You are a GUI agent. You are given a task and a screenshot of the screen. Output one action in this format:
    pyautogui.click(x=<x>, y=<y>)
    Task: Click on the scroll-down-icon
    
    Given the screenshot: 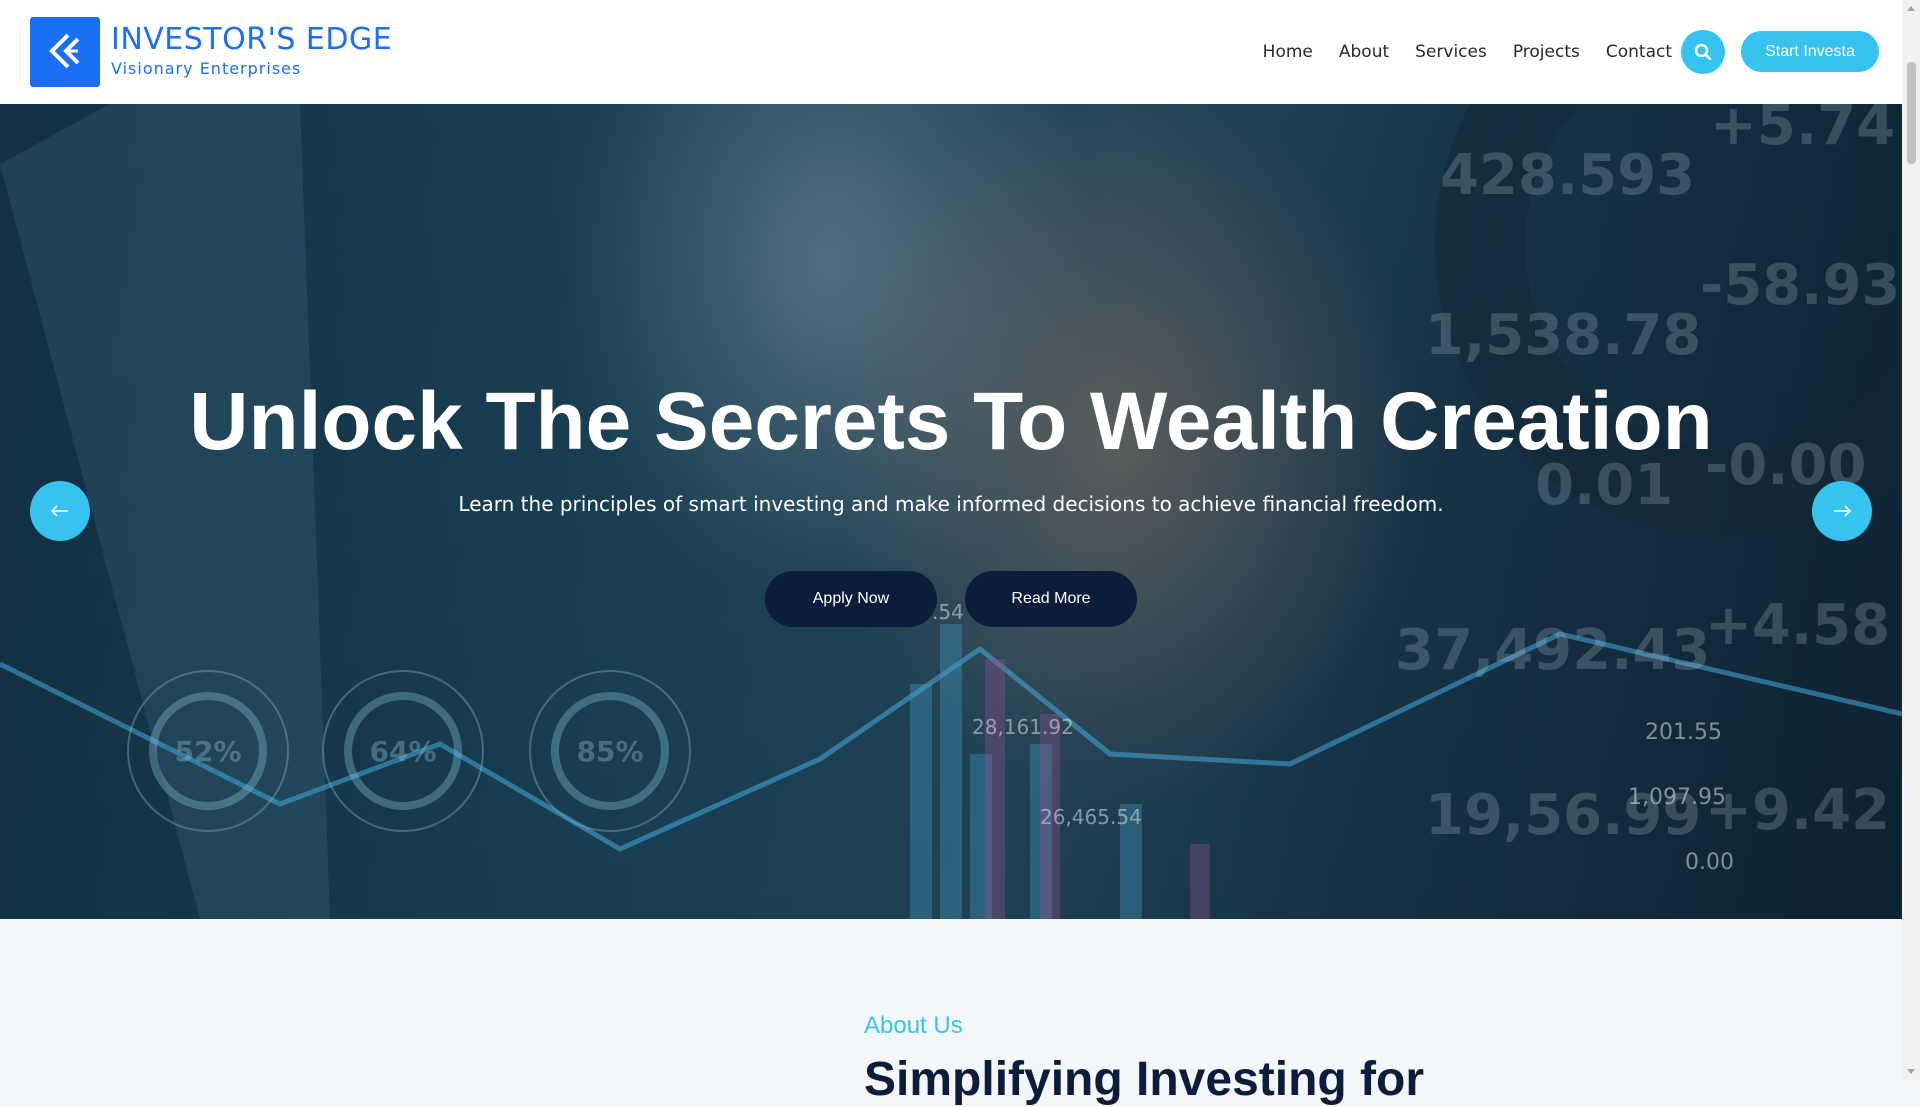 What is the action you would take?
    pyautogui.click(x=1911, y=1071)
    